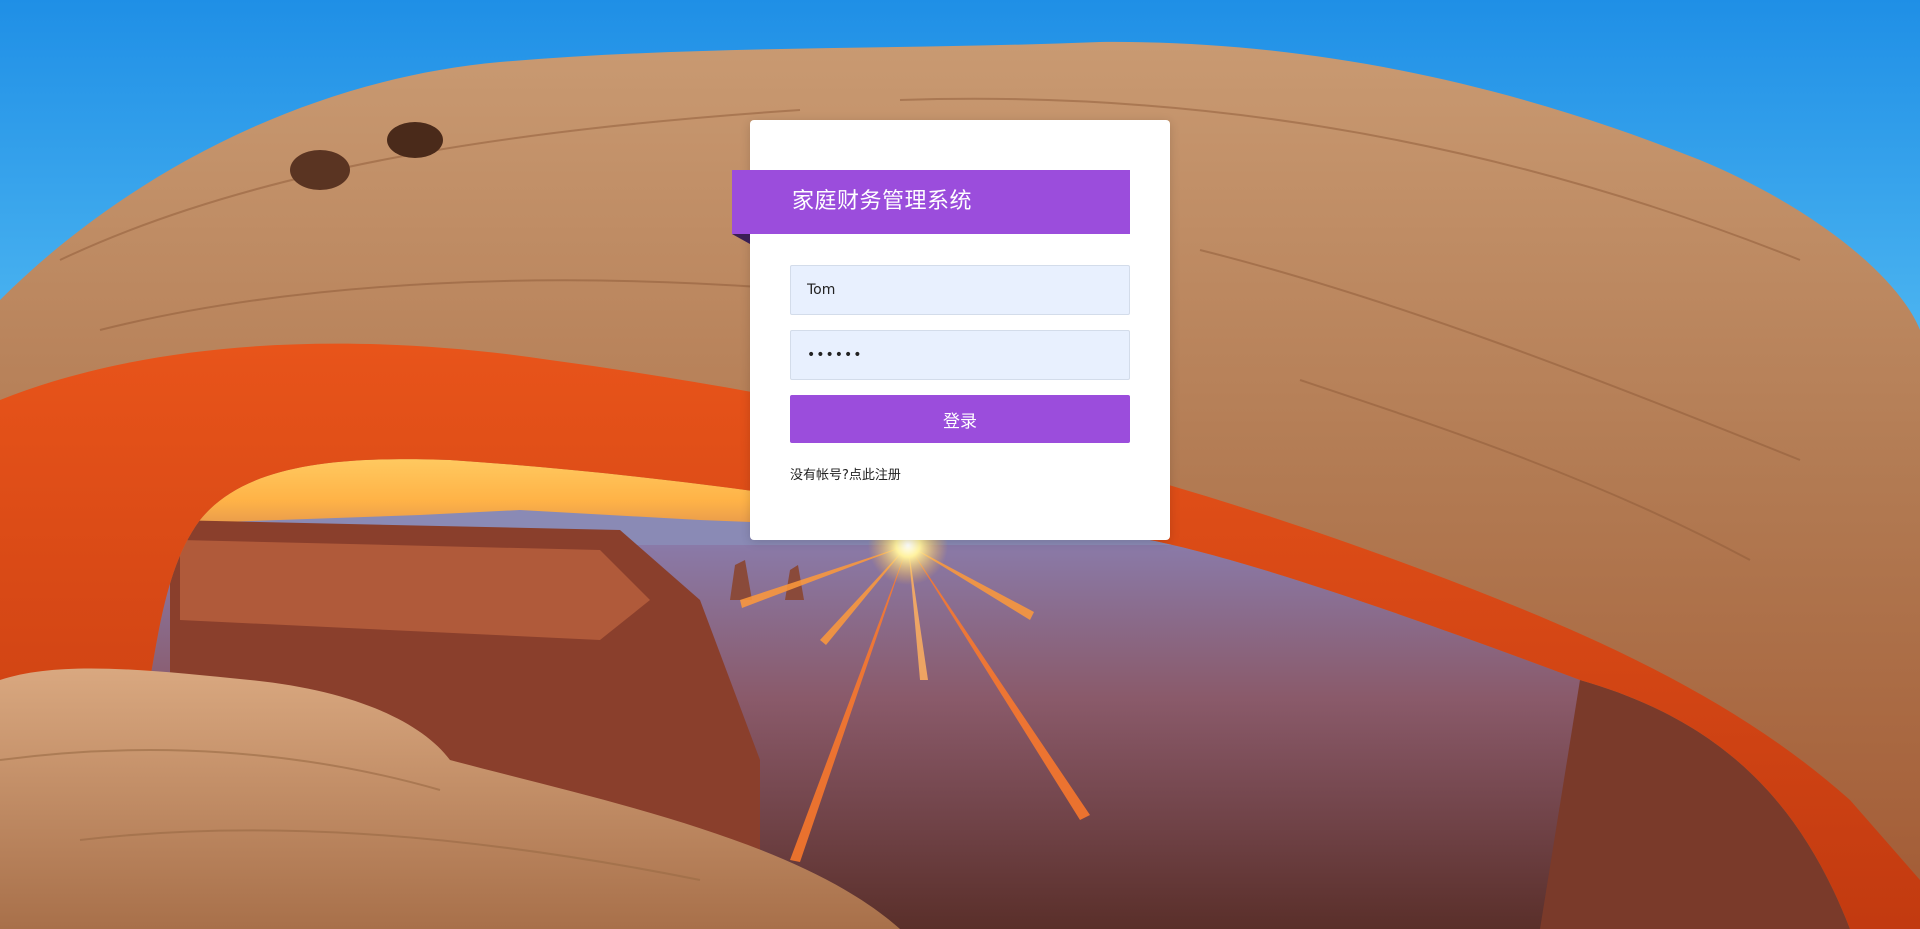 Image resolution: width=1920 pixels, height=929 pixels. What do you see at coordinates (960, 290) in the screenshot?
I see `username-input` at bounding box center [960, 290].